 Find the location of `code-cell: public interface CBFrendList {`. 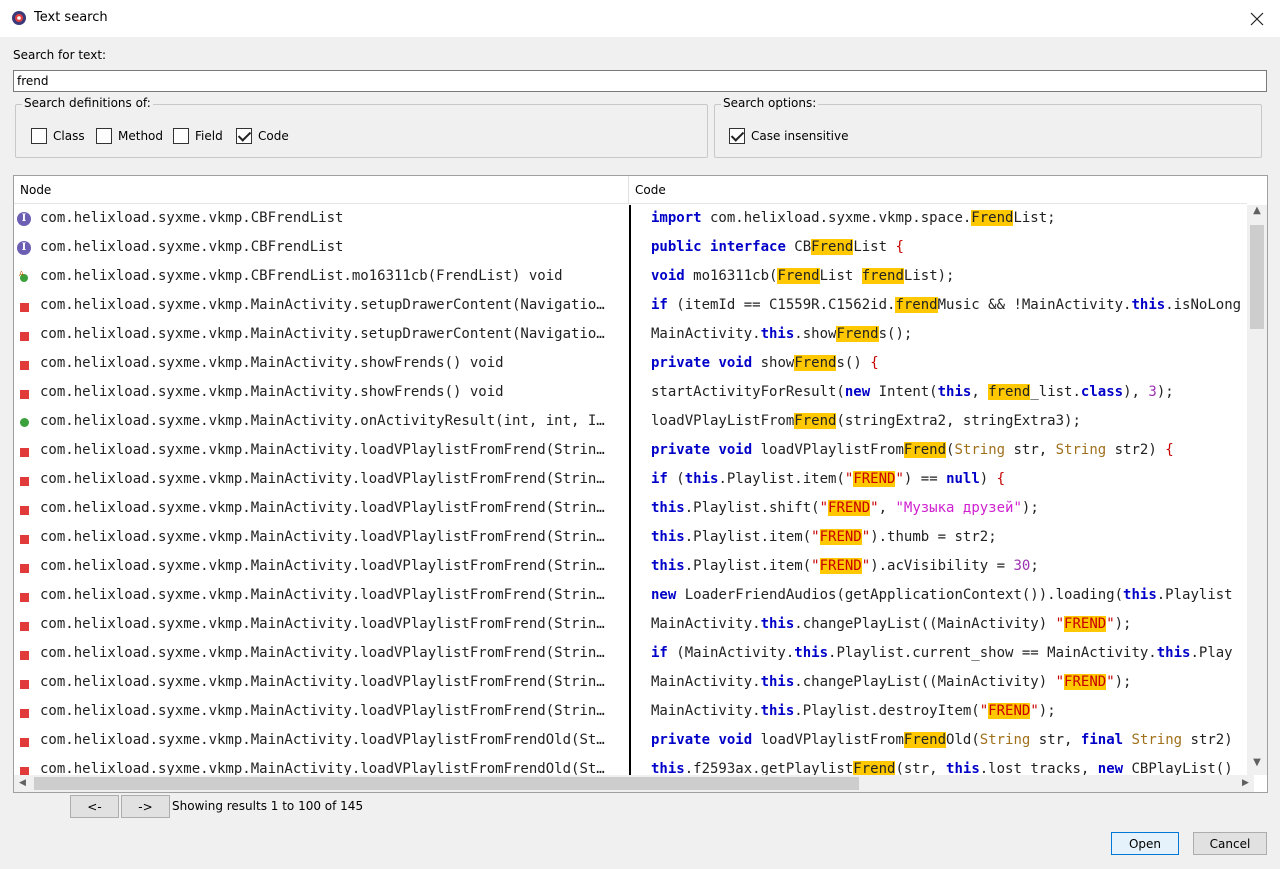

code-cell: public interface CBFrendList { is located at coordinates (938, 248).